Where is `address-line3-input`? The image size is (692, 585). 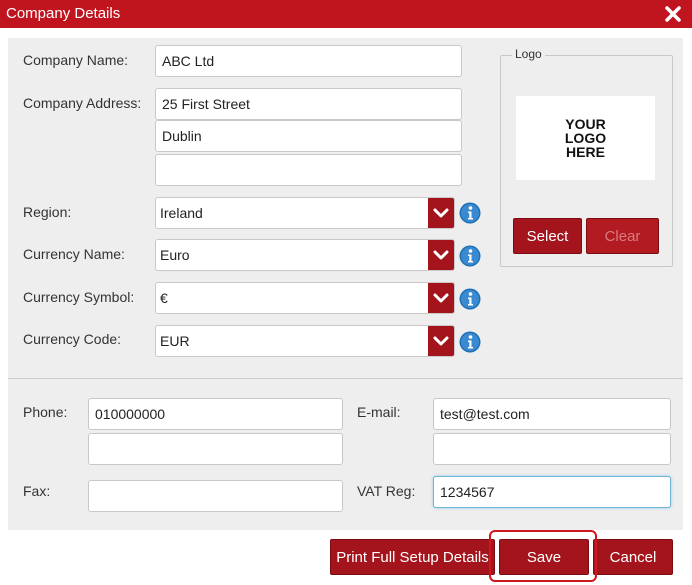 address-line3-input is located at coordinates (308, 170).